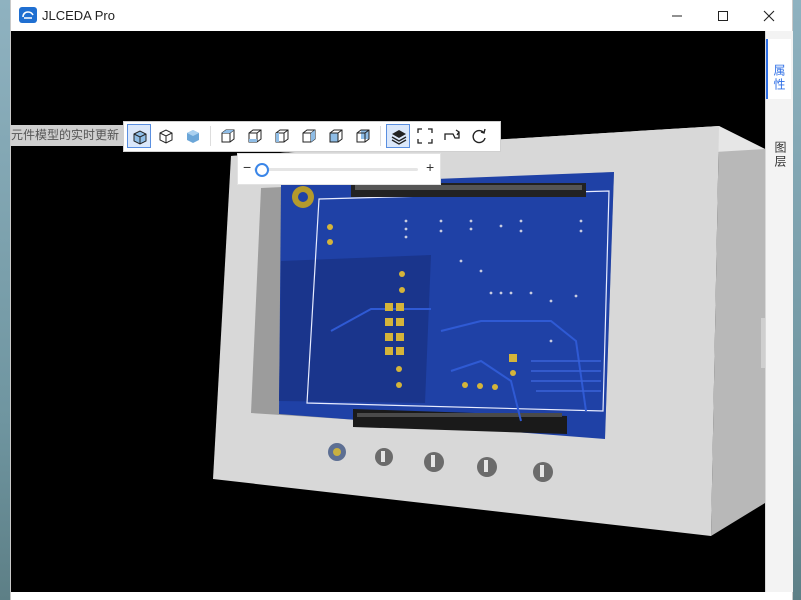  What do you see at coordinates (336, 169) in the screenshot?
I see `zoom-slider-track` at bounding box center [336, 169].